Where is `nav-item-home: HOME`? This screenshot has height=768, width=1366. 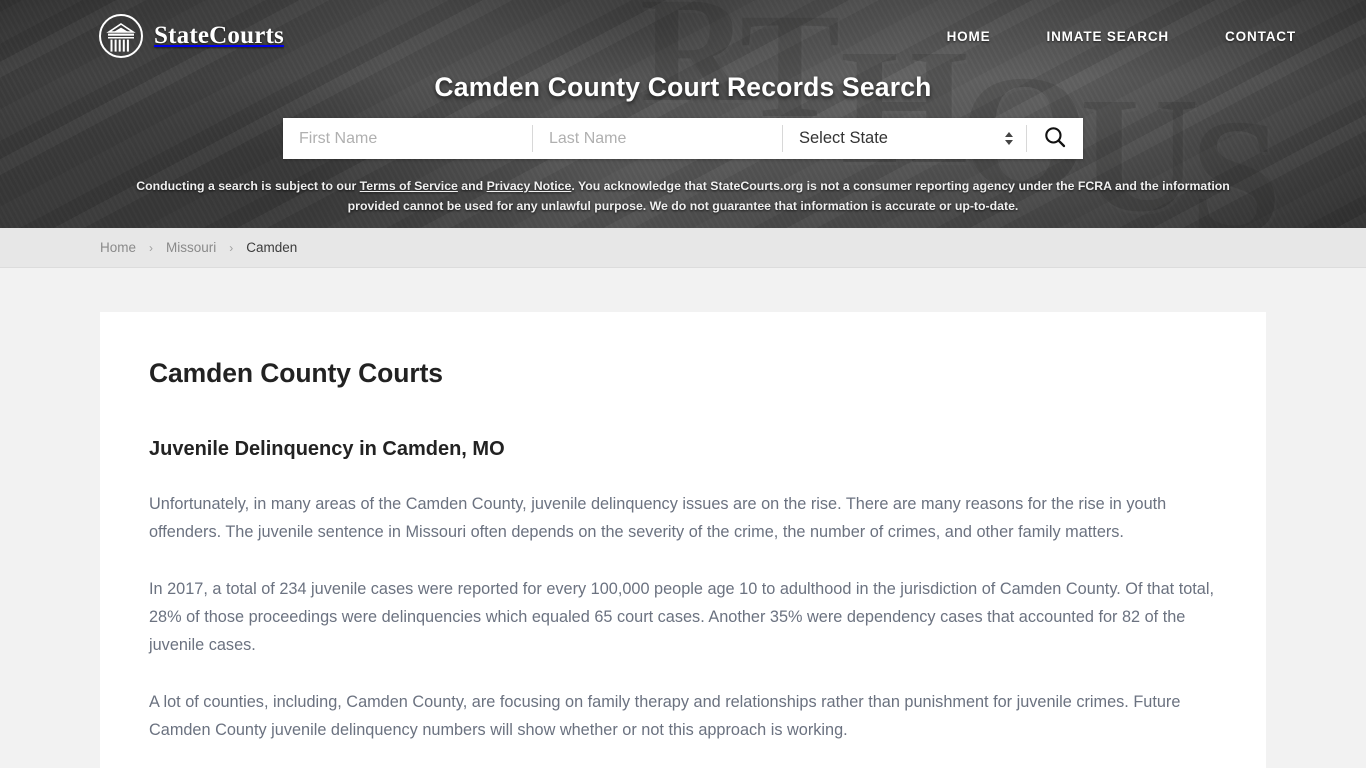 nav-item-home: HOME is located at coordinates (969, 36).